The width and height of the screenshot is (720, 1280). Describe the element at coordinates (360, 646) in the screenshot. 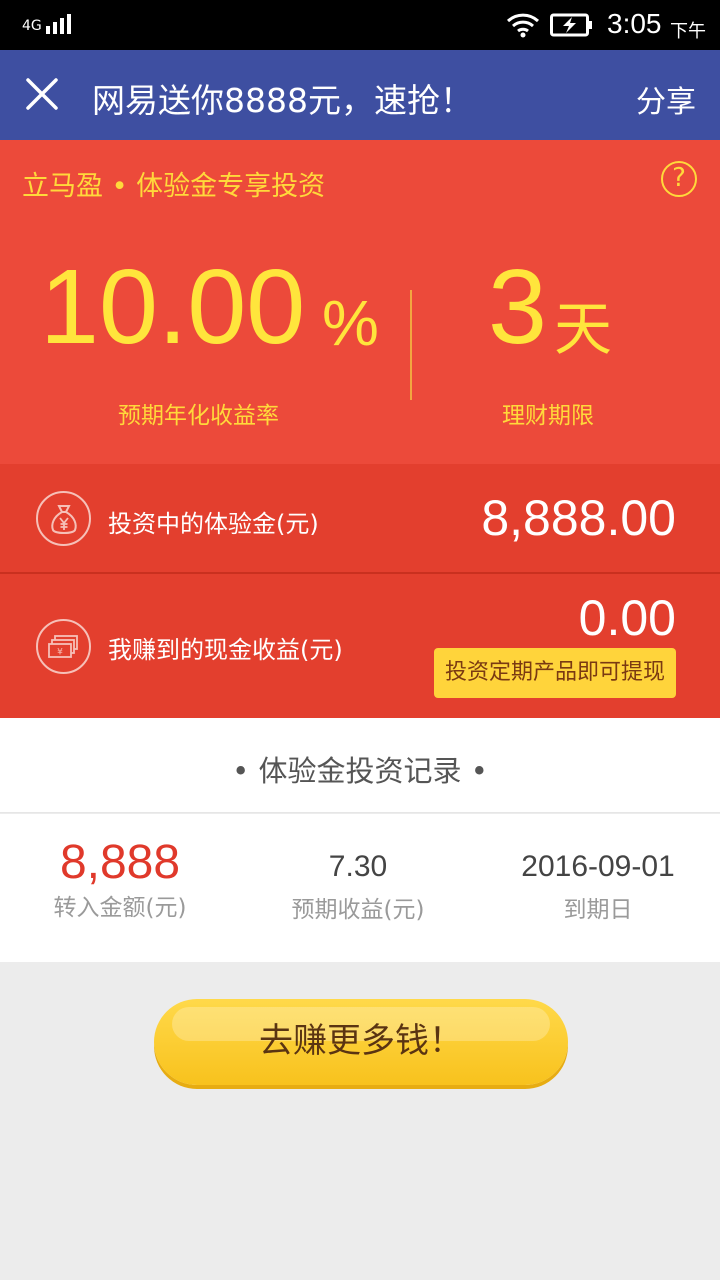

I see `earned-row: ¥ 我赚到的现金收益(元) 0.00 投资定期产品即可提现` at that location.